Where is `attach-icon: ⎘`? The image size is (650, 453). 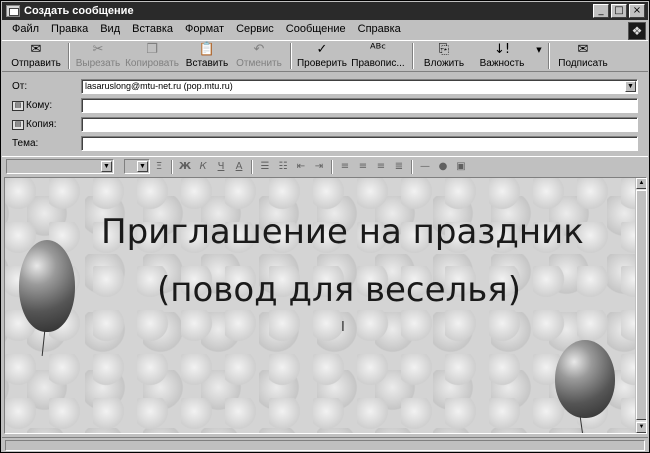
attach-icon: ⎘ is located at coordinates (444, 49).